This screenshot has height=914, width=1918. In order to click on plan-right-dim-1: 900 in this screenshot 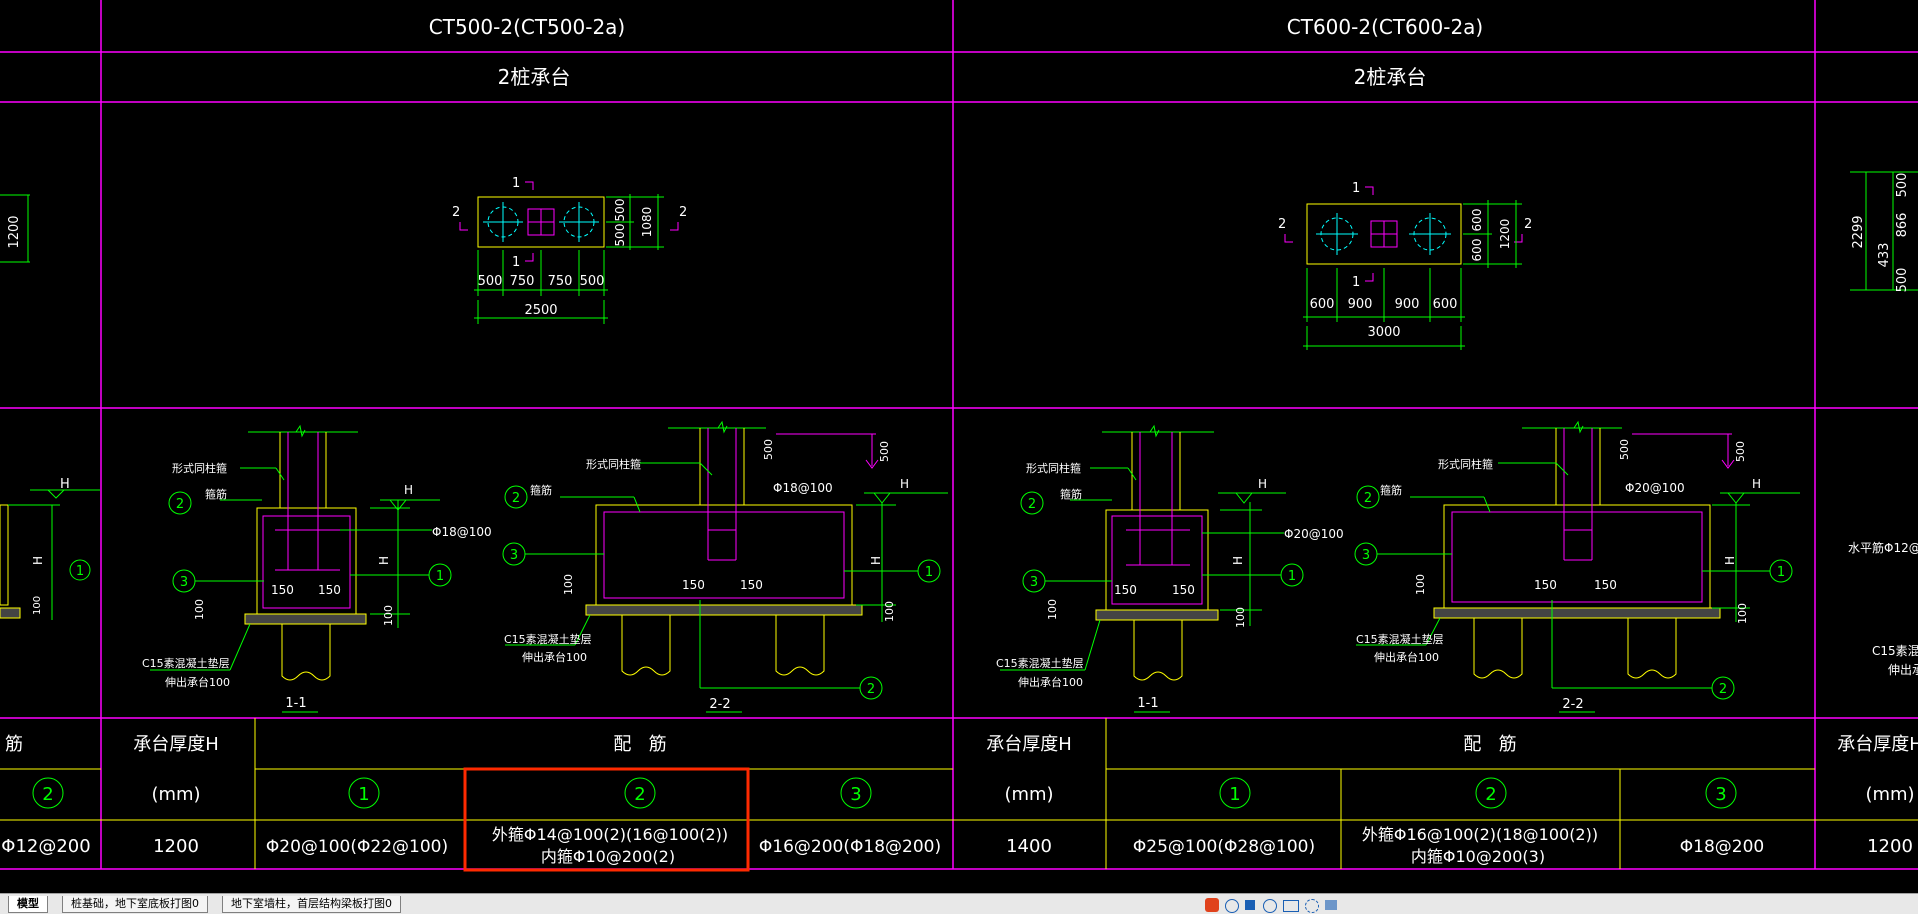, I will do `click(1360, 304)`.